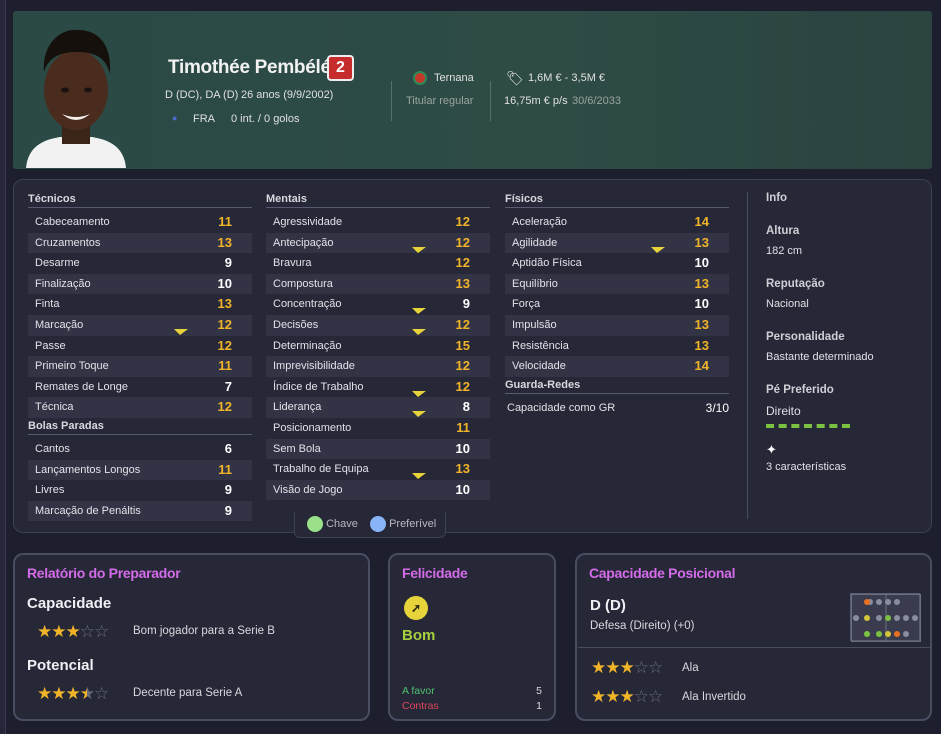  I want to click on attribute-label: Liderança, so click(297, 407).